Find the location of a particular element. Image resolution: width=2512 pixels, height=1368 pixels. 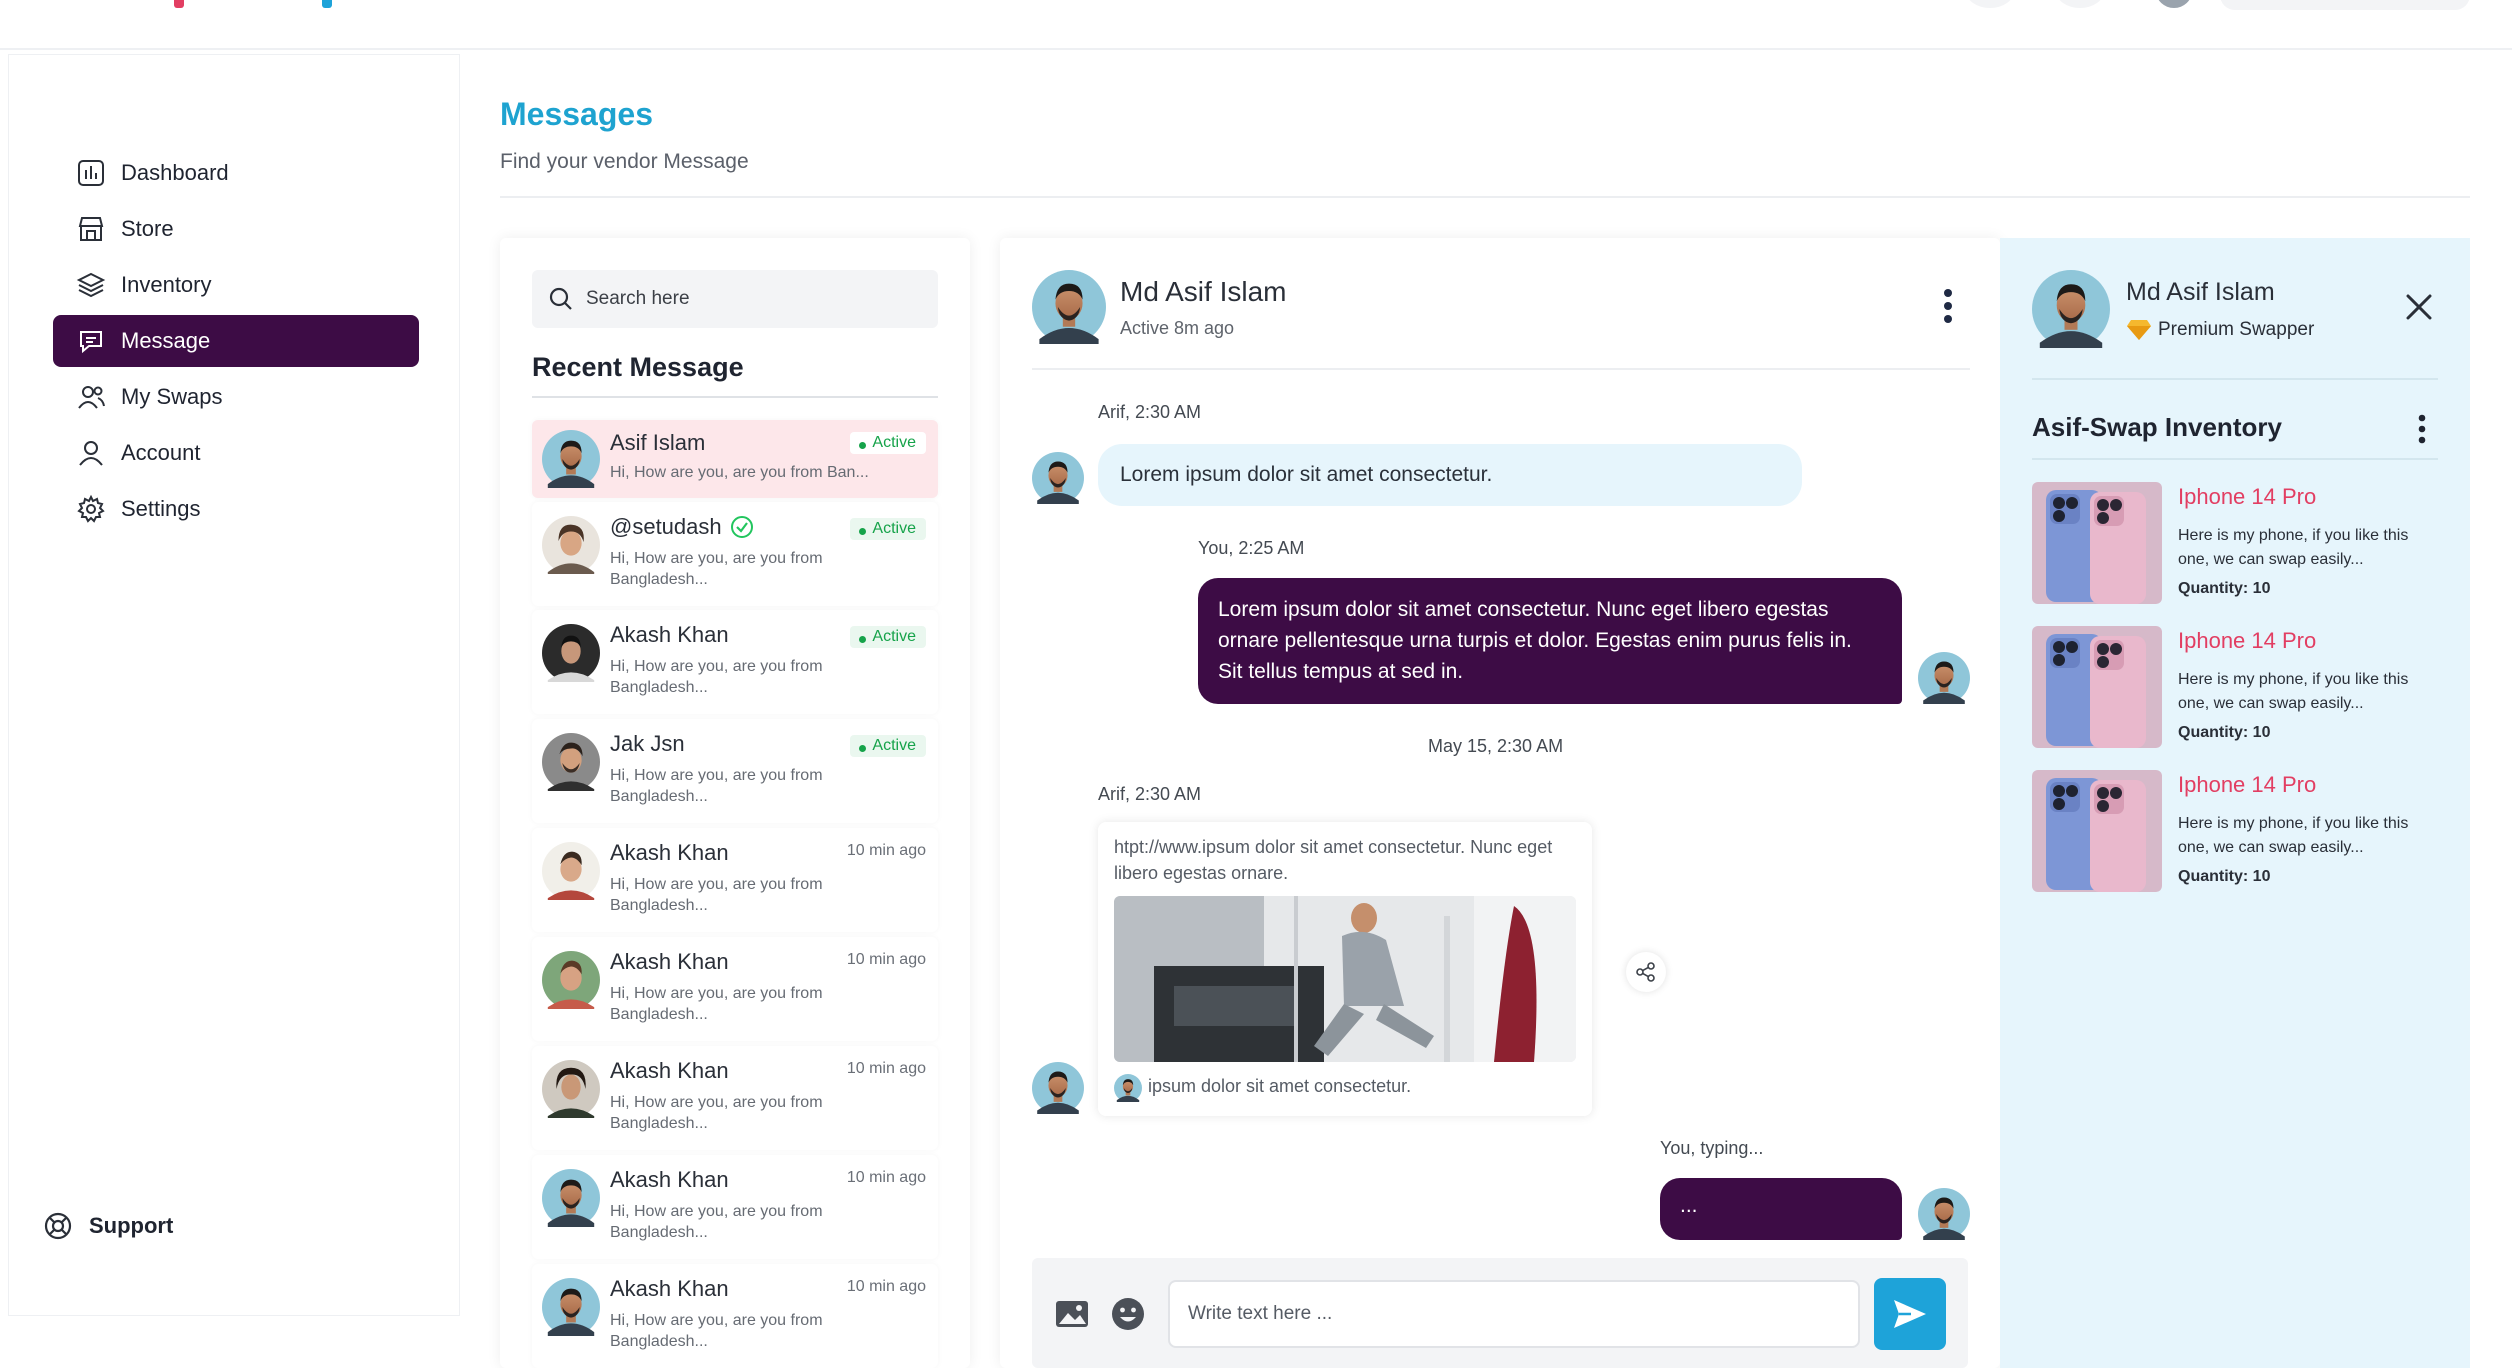

incoming-message: Lorem ipsum dolor sit amet consectetur. is located at coordinates (1450, 475).